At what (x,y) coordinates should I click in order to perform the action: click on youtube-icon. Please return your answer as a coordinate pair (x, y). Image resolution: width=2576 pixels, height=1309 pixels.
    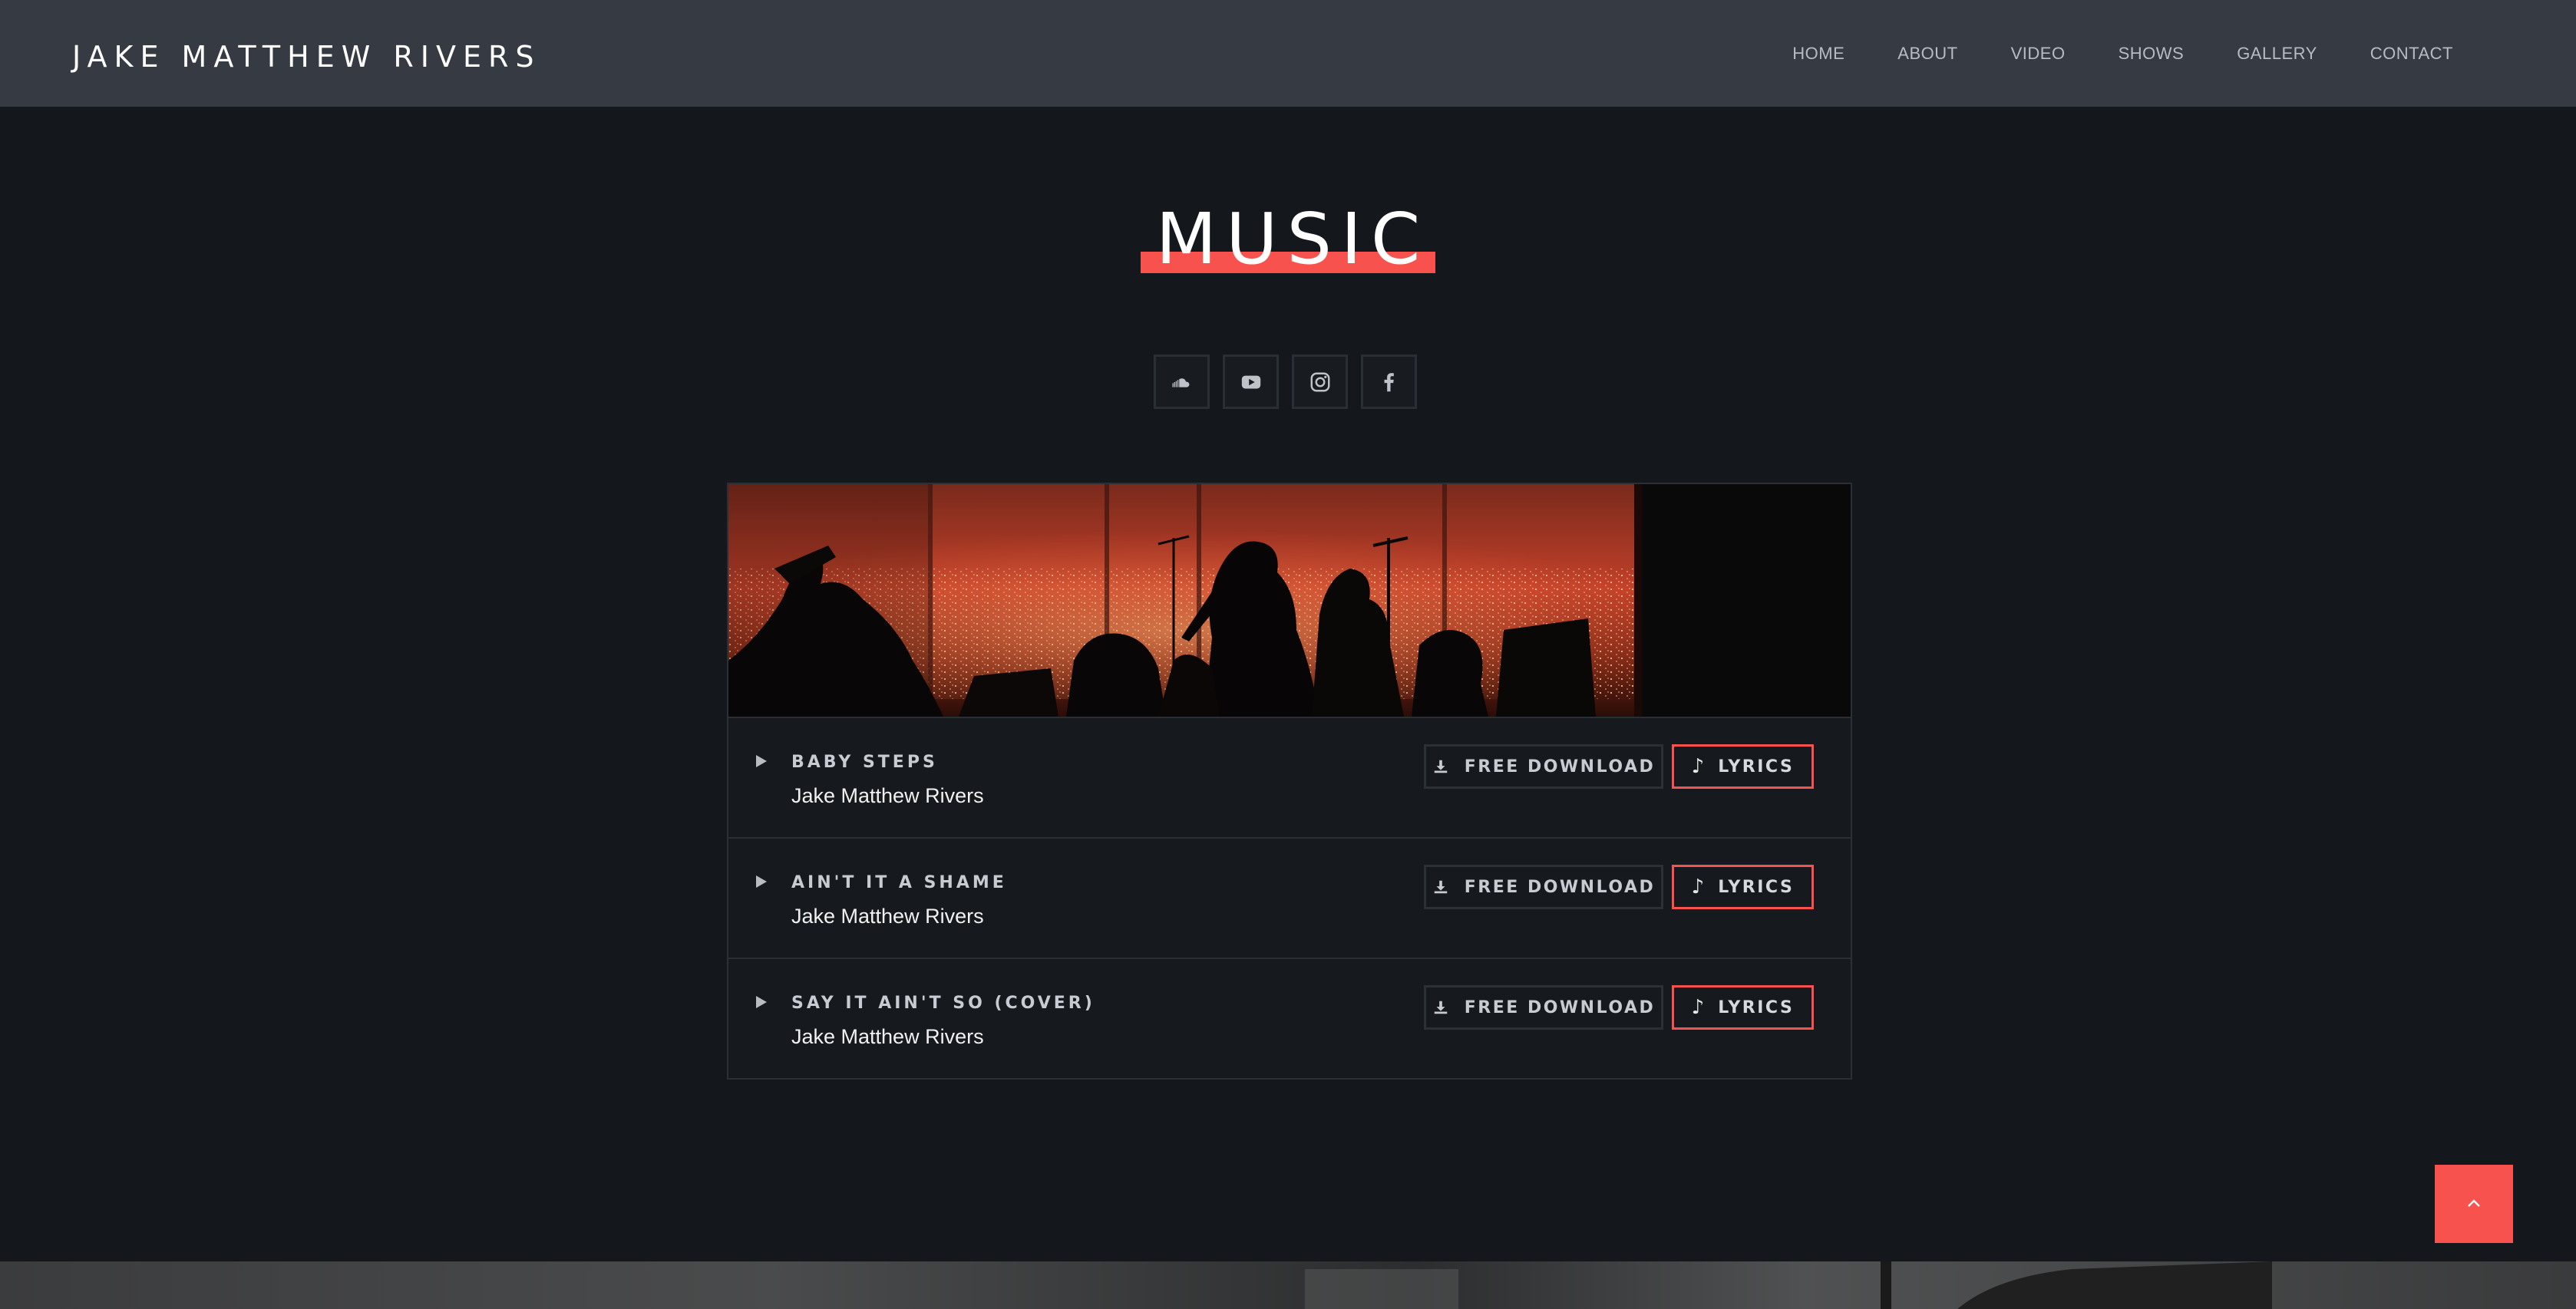
    Looking at the image, I should click on (1250, 381).